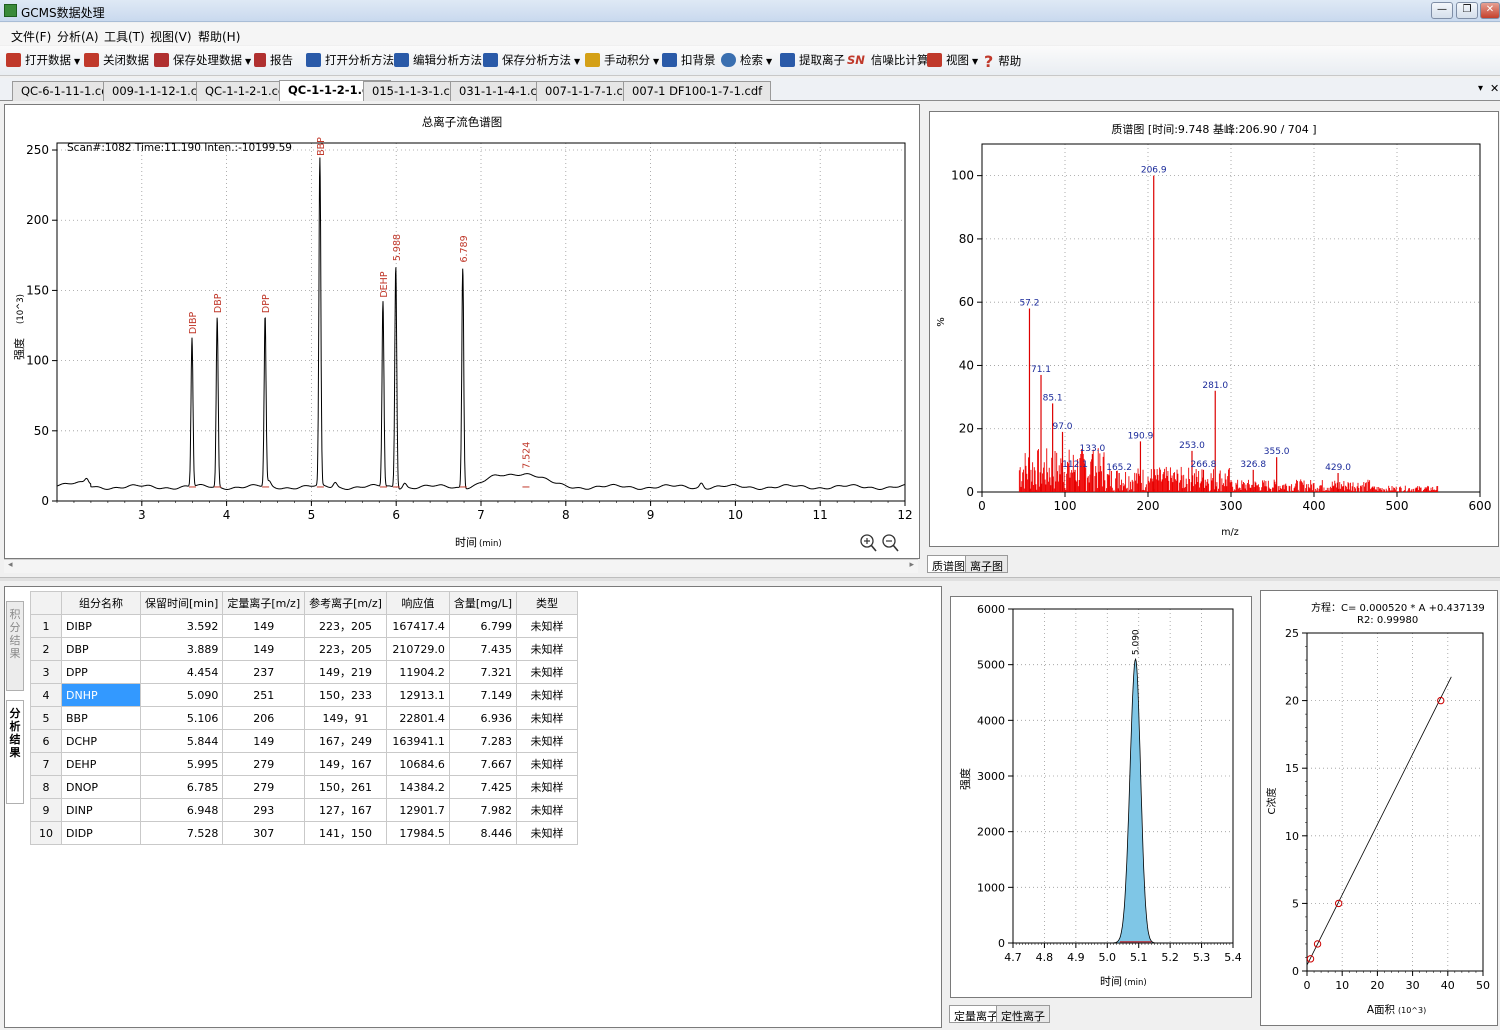 The height and width of the screenshot is (1030, 1500). I want to click on row-index-cell: 10, so click(46, 833).